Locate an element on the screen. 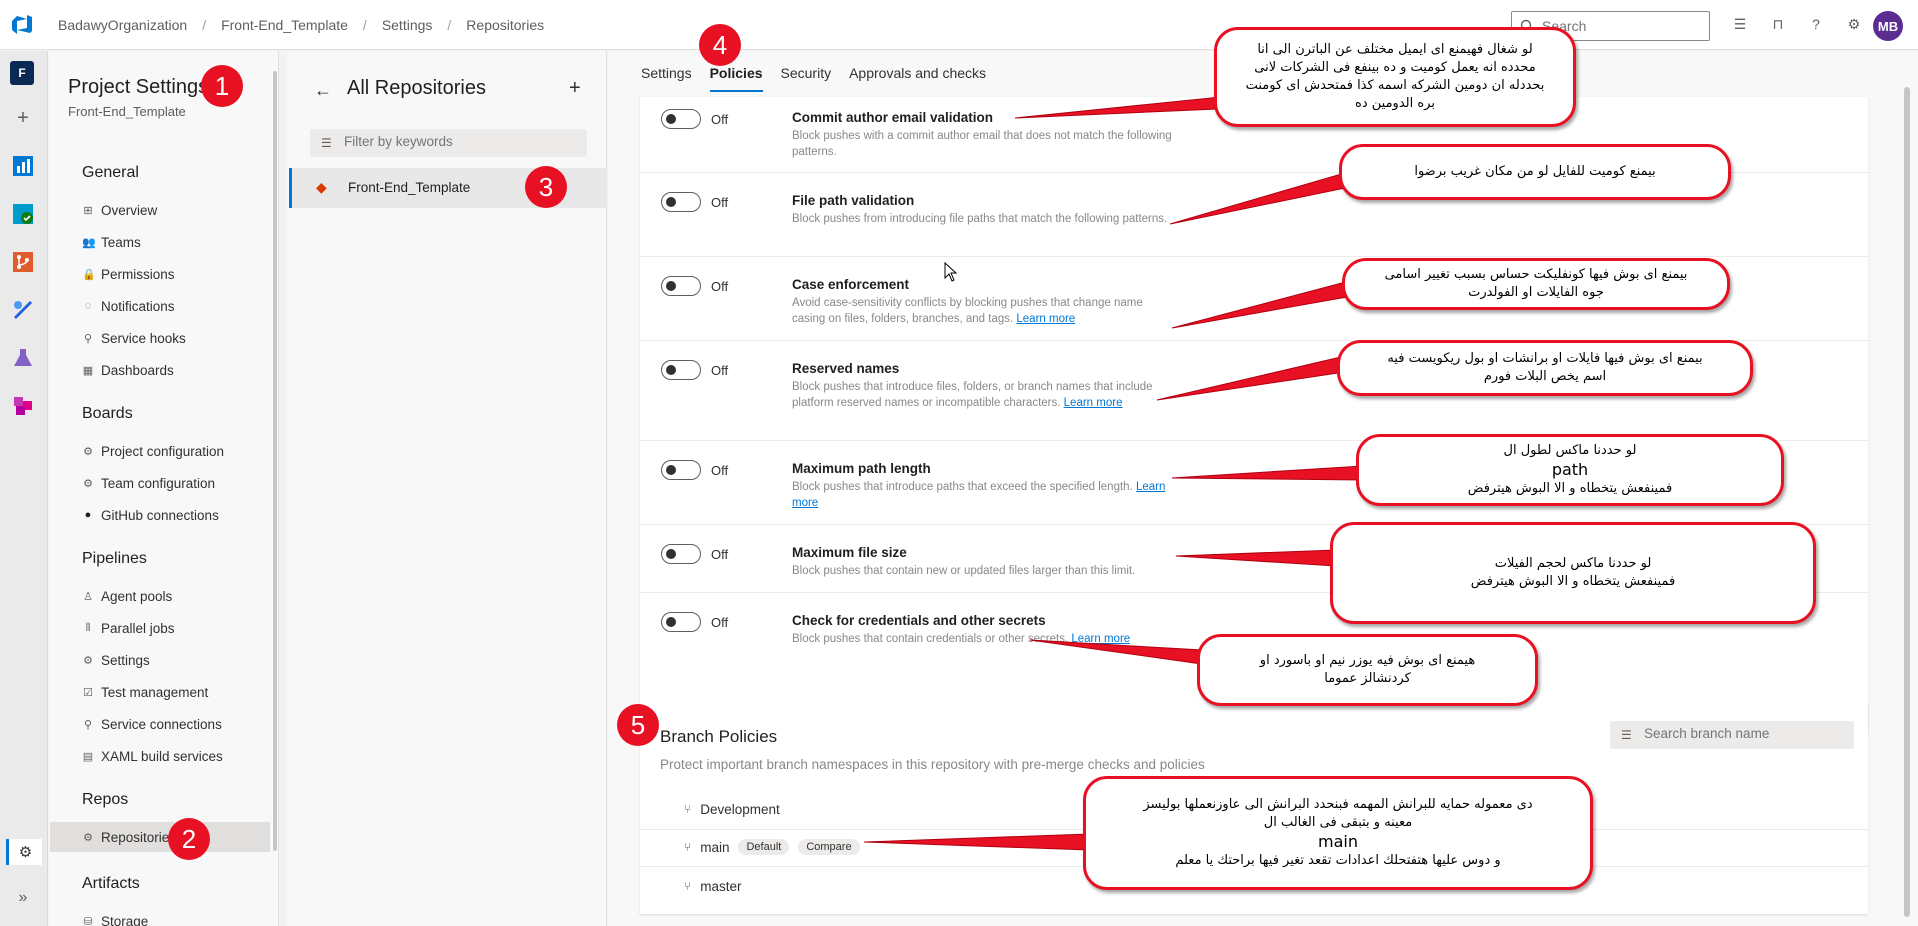 Image resolution: width=1918 pixels, height=926 pixels. callout-line: جوه الفايلات او الفولدرت is located at coordinates (1536, 292).